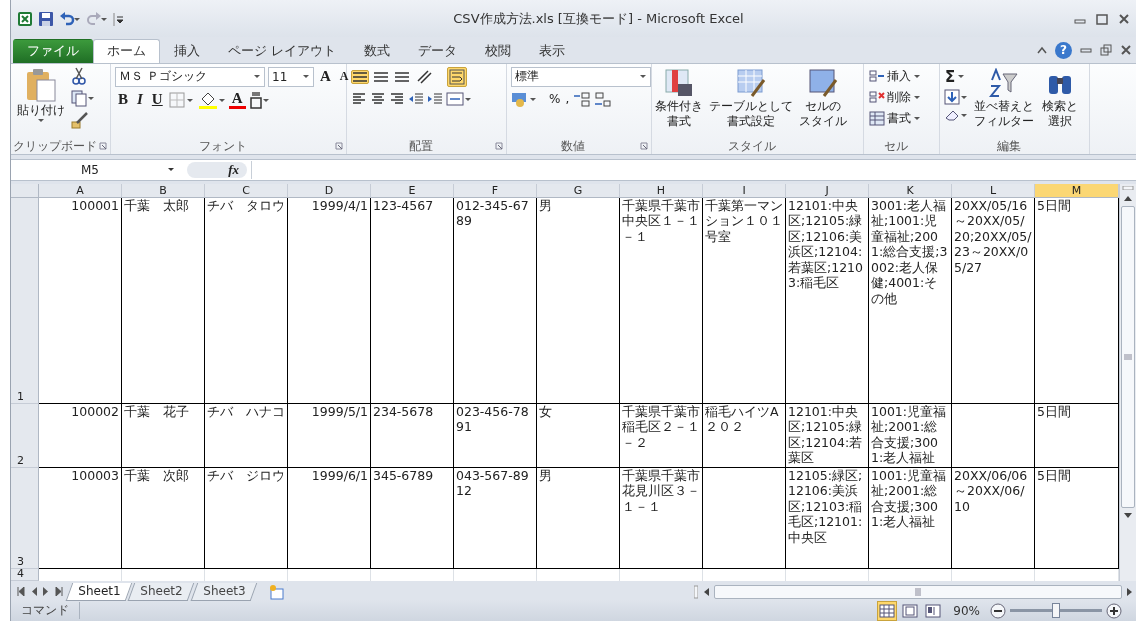 The height and width of the screenshot is (621, 1136). What do you see at coordinates (887, 610) in the screenshot?
I see `normal-view-button` at bounding box center [887, 610].